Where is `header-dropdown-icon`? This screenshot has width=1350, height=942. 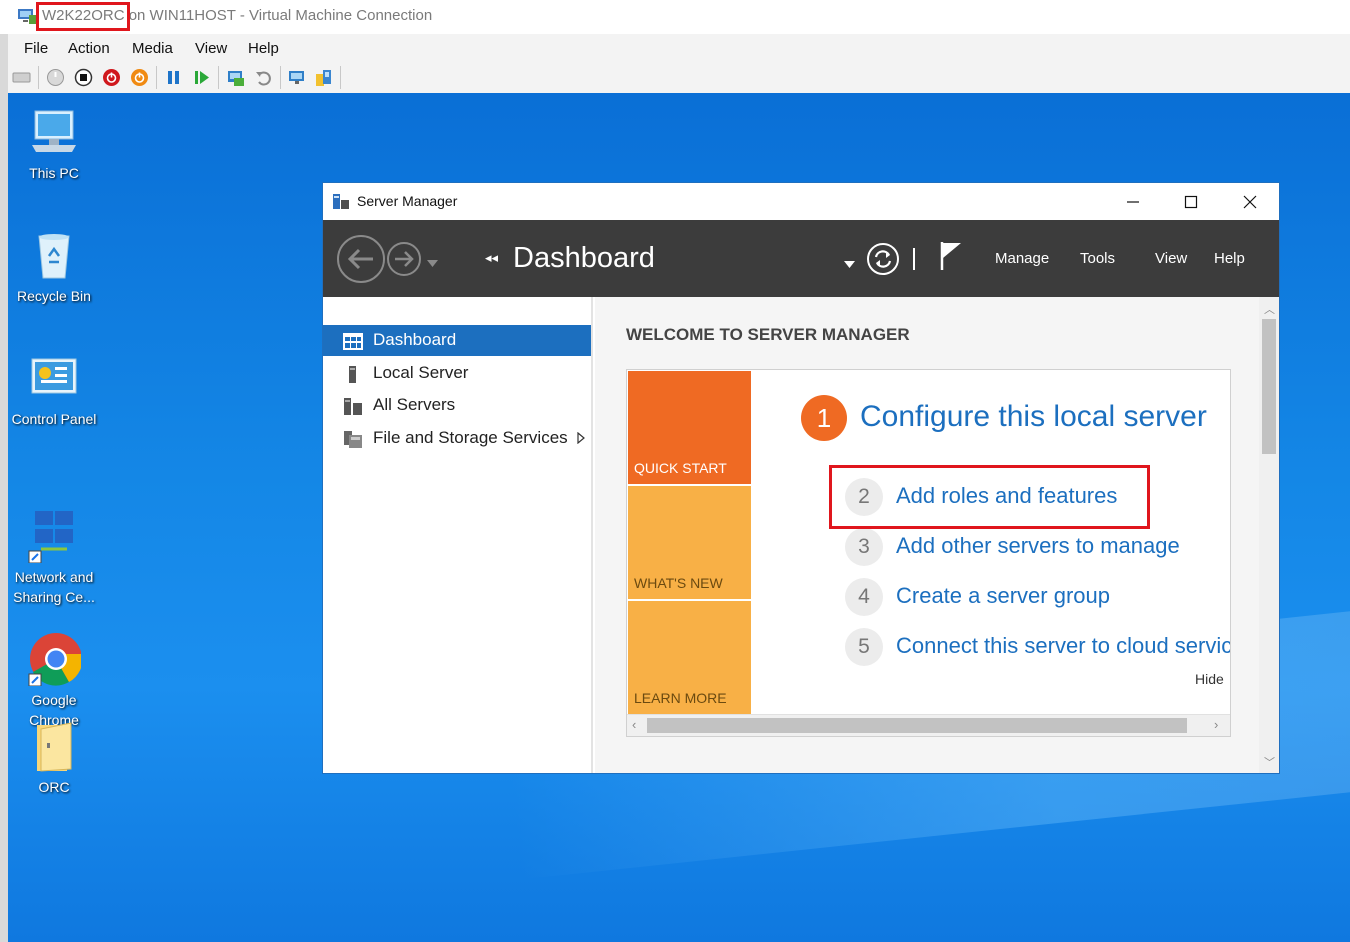
header-dropdown-icon is located at coordinates (849, 264).